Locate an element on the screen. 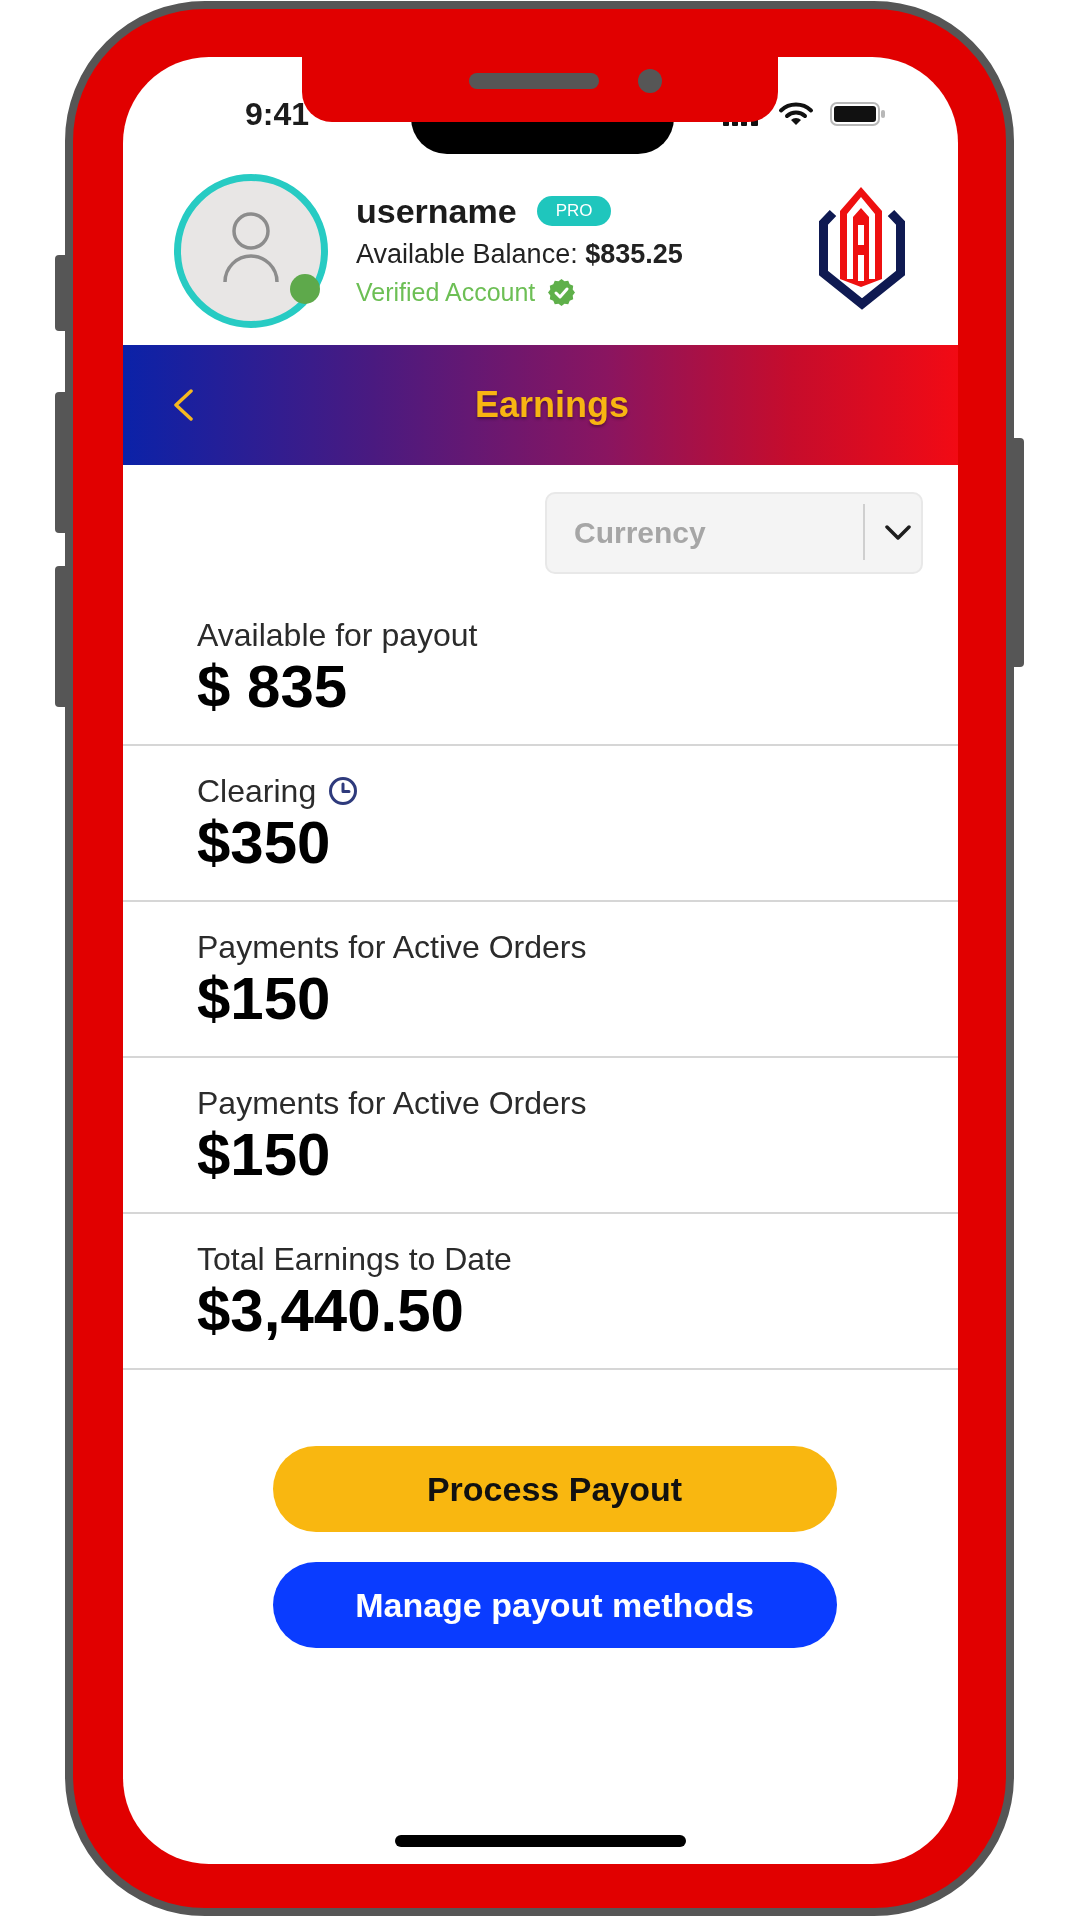 The height and width of the screenshot is (1920, 1080). page-title: Earnings is located at coordinates (551, 405).